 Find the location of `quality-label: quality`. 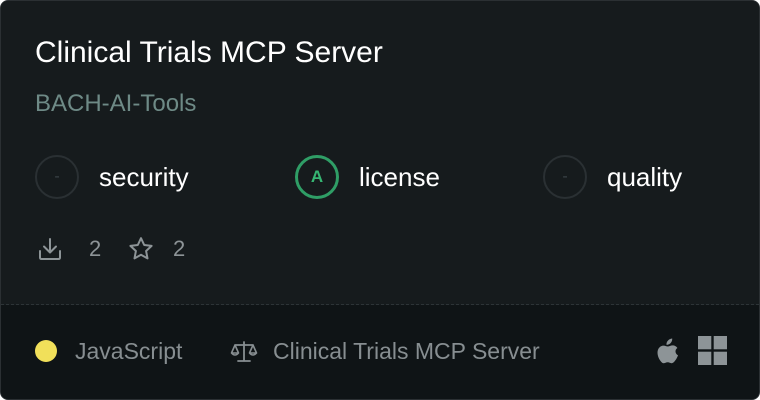

quality-label: quality is located at coordinates (645, 176).